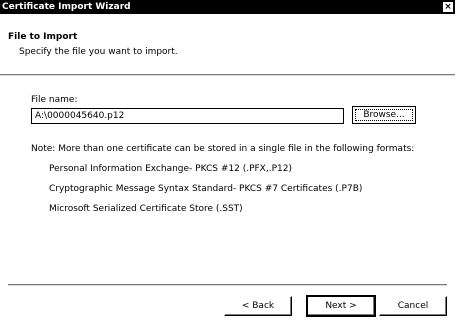 The width and height of the screenshot is (455, 321). I want to click on page-subtitle: Specify the file you want to import., so click(98, 52).